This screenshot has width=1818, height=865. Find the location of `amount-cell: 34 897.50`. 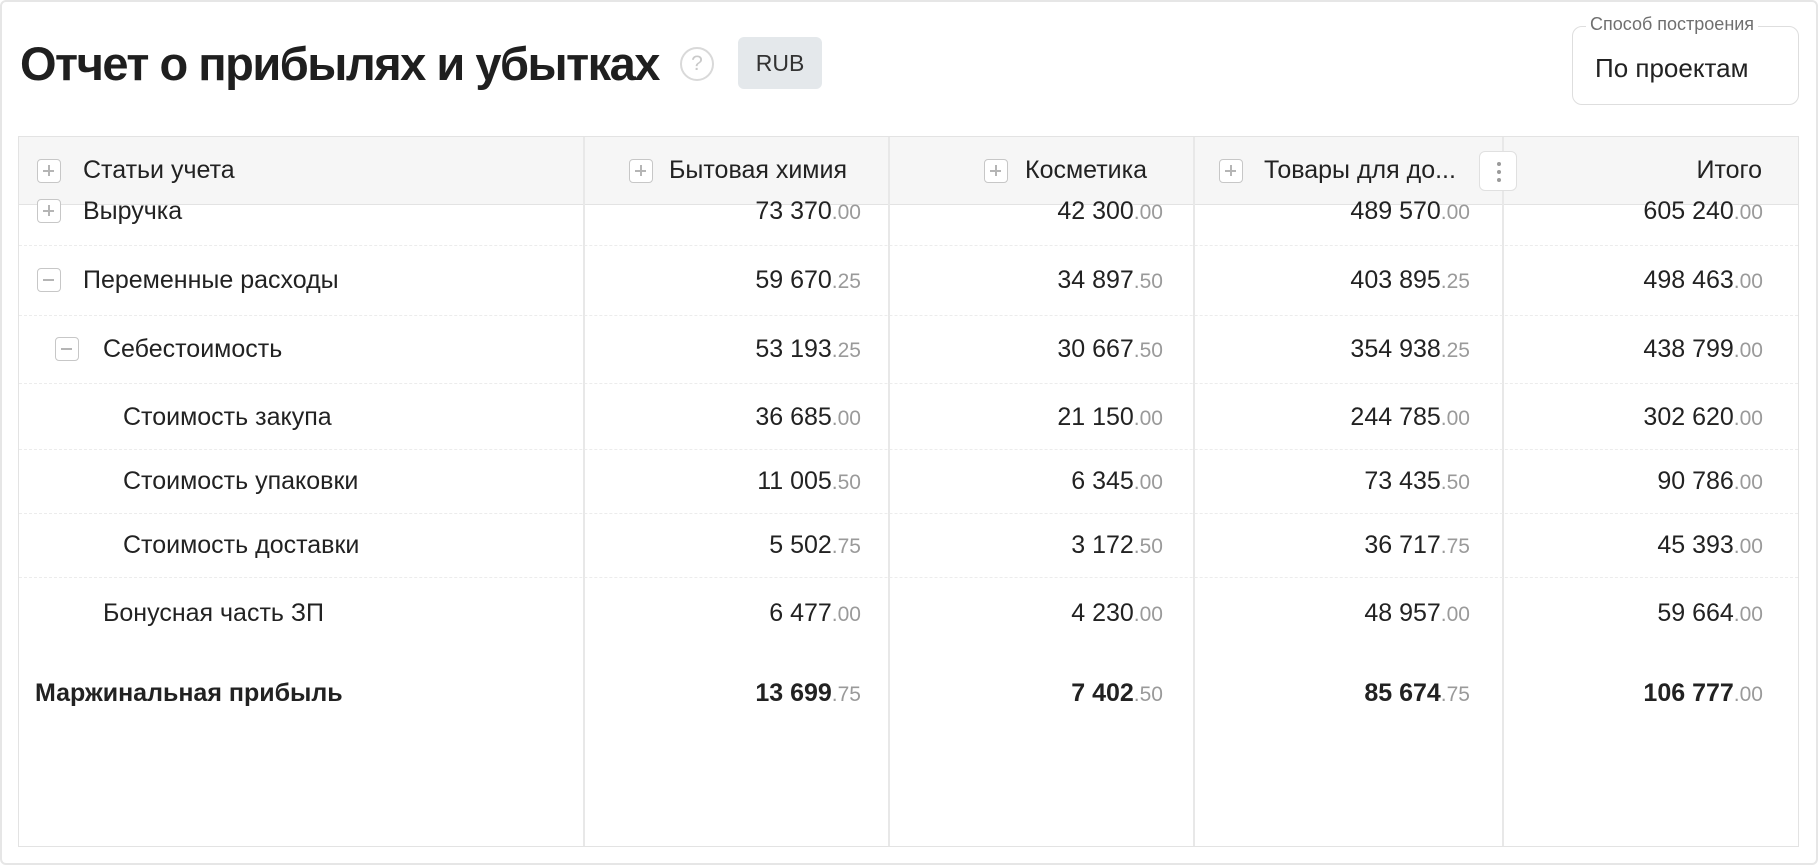

amount-cell: 34 897.50 is located at coordinates (1110, 281).